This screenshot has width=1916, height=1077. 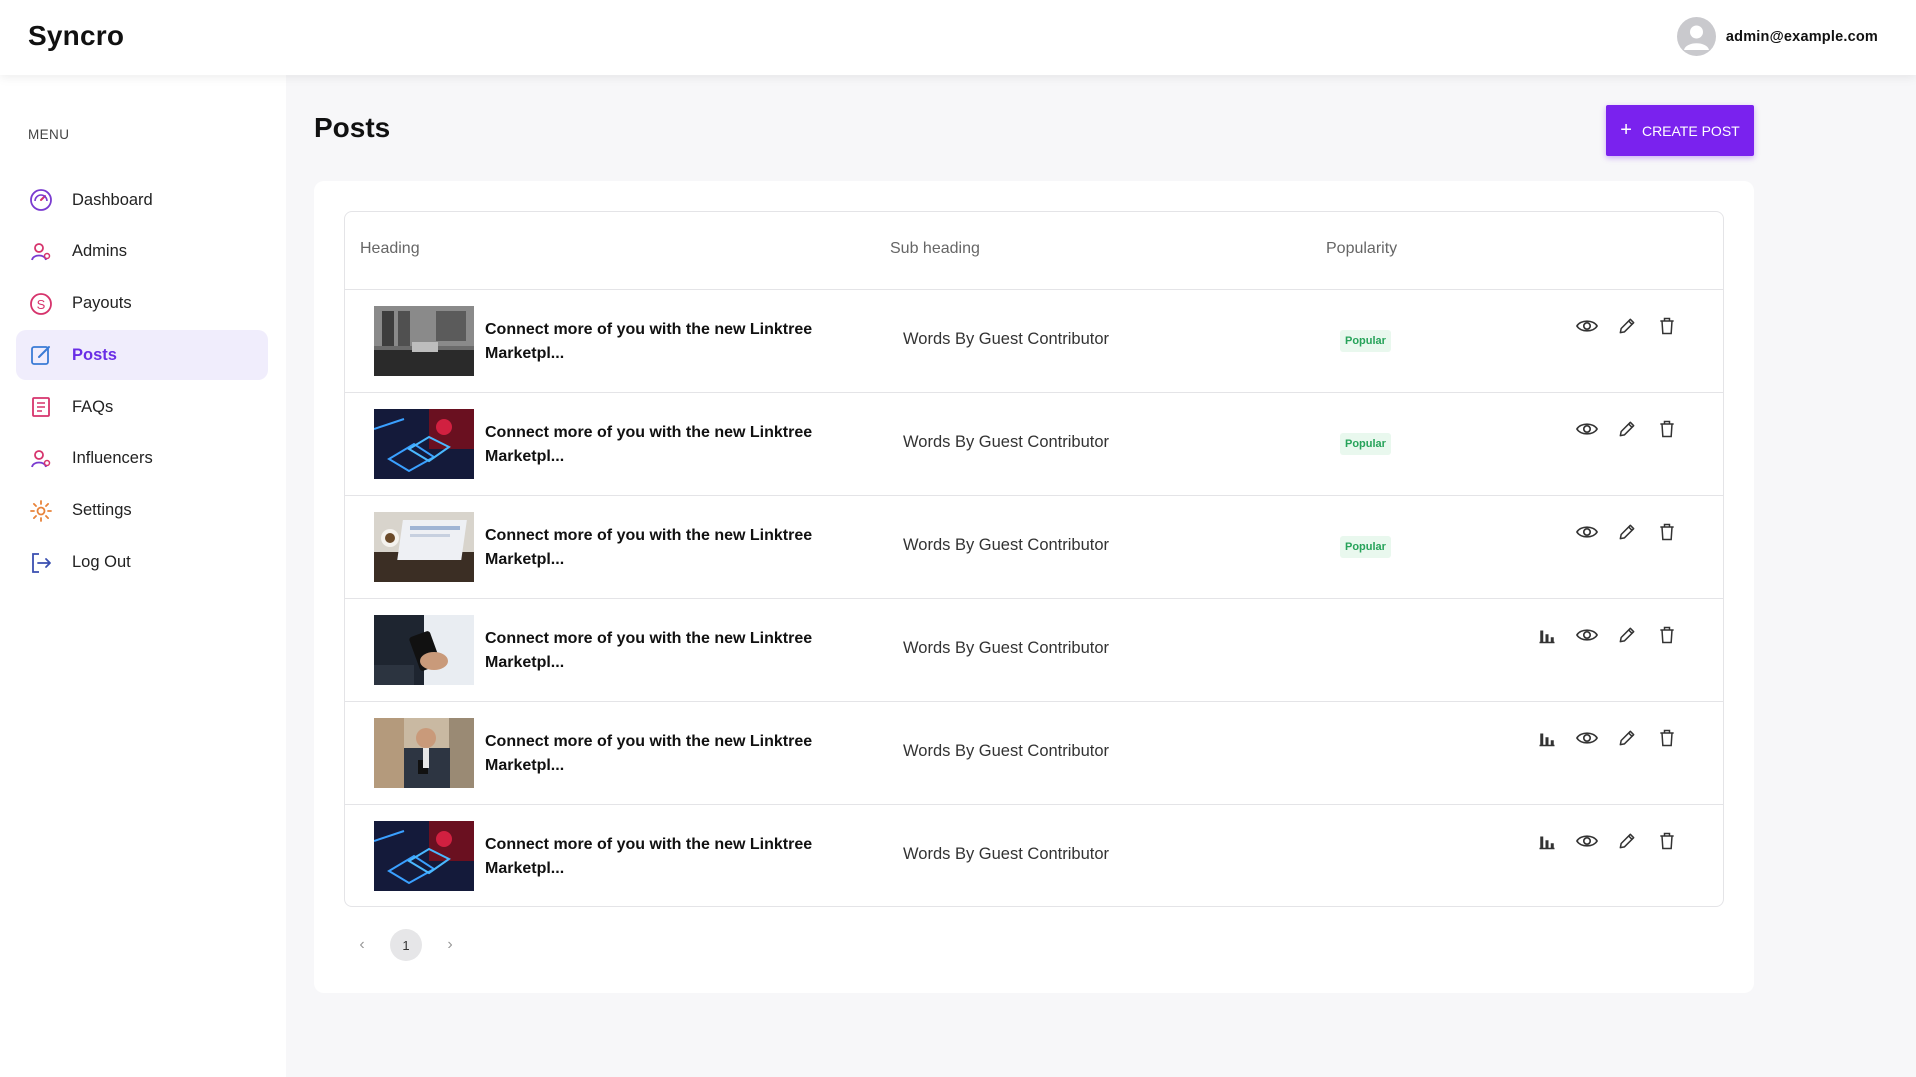 What do you see at coordinates (362, 945) in the screenshot?
I see `prev-page-button: ‹` at bounding box center [362, 945].